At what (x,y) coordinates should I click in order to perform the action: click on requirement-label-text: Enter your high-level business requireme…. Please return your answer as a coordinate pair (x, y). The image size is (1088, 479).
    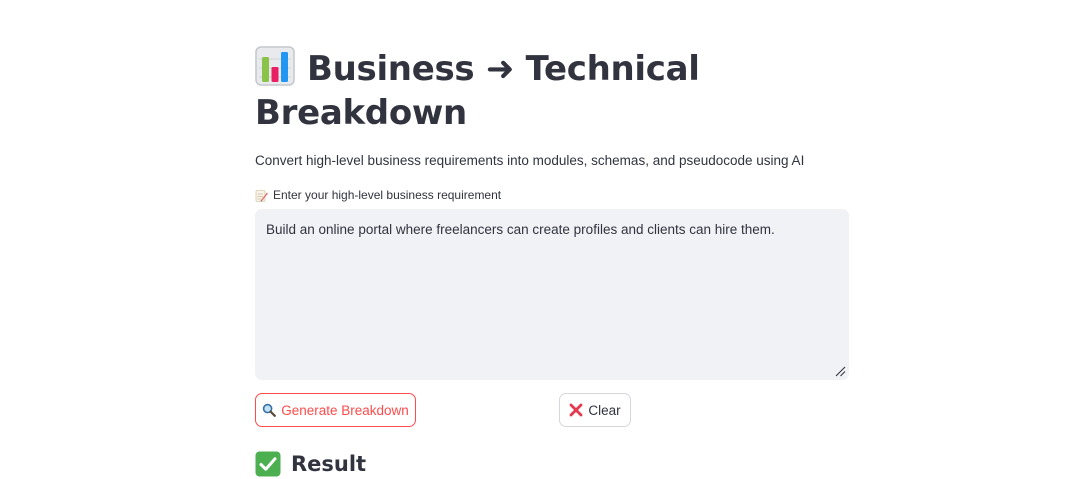
    Looking at the image, I should click on (387, 195).